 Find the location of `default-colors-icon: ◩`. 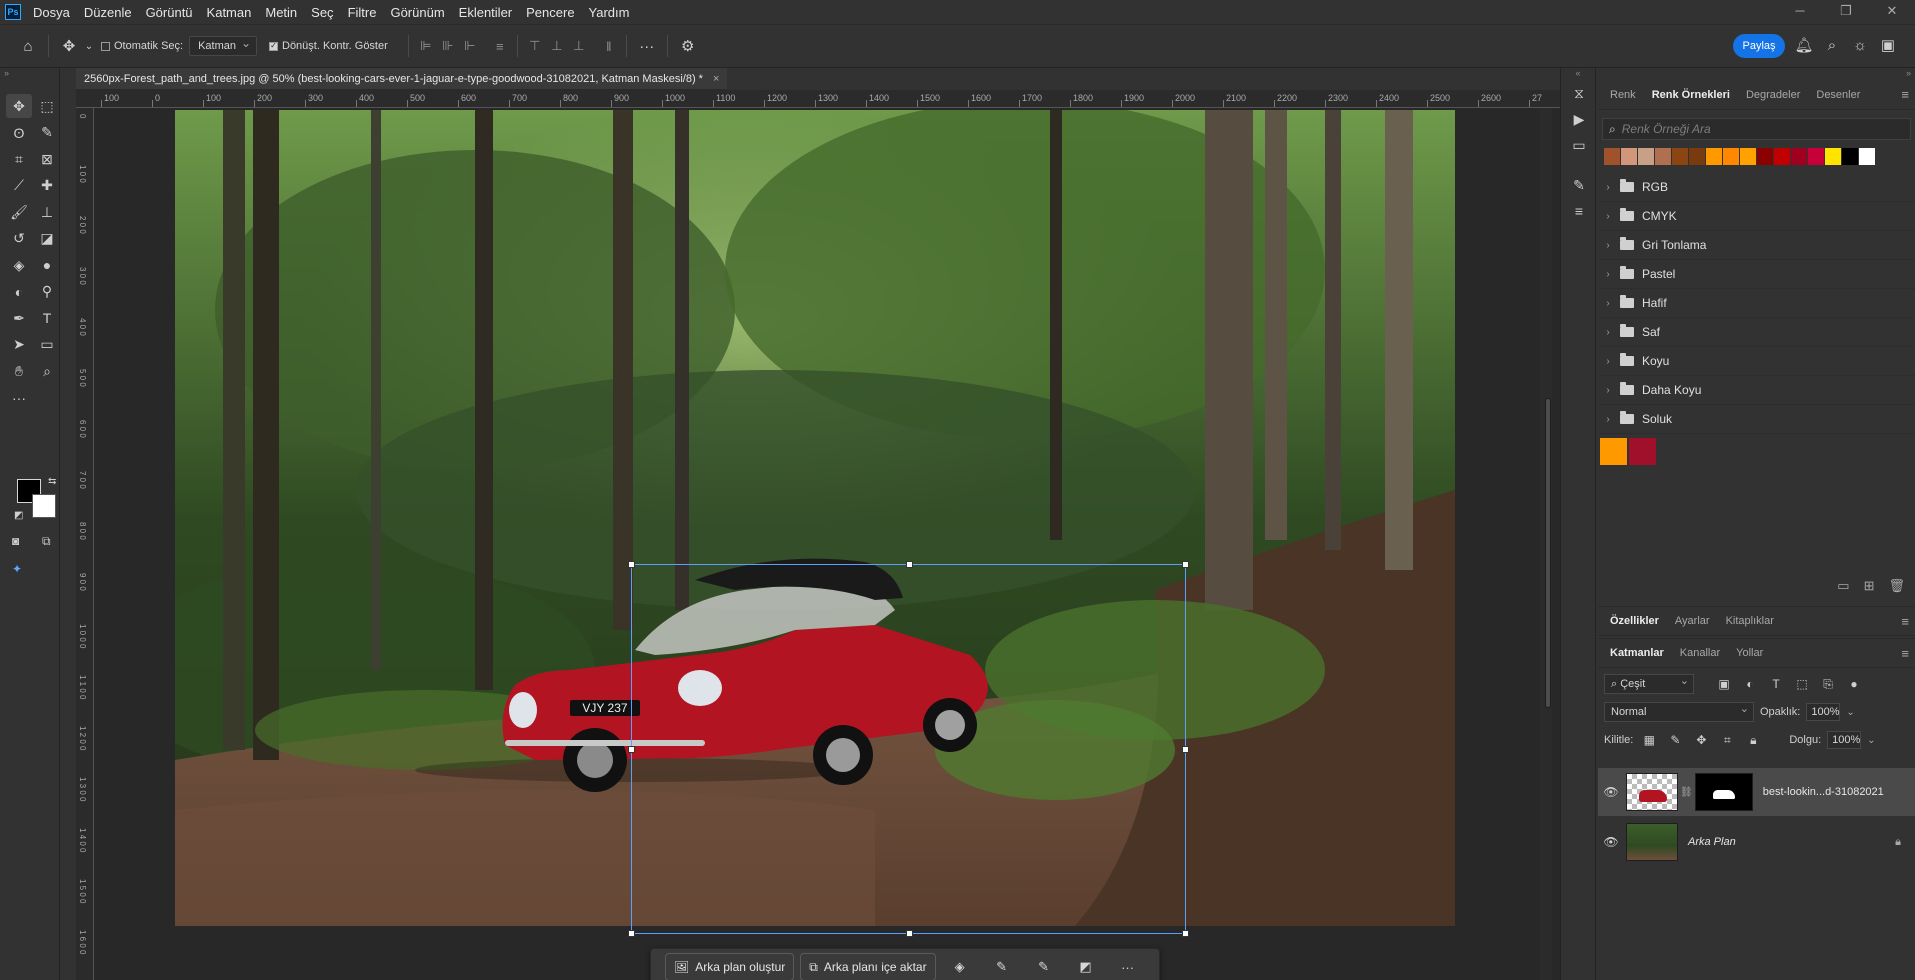

default-colors-icon: ◩ is located at coordinates (18, 515).